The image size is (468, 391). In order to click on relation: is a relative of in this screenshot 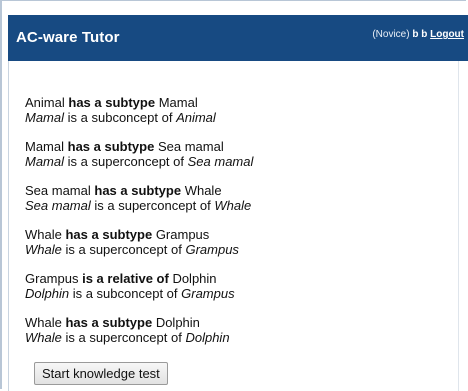, I will do `click(125, 278)`.